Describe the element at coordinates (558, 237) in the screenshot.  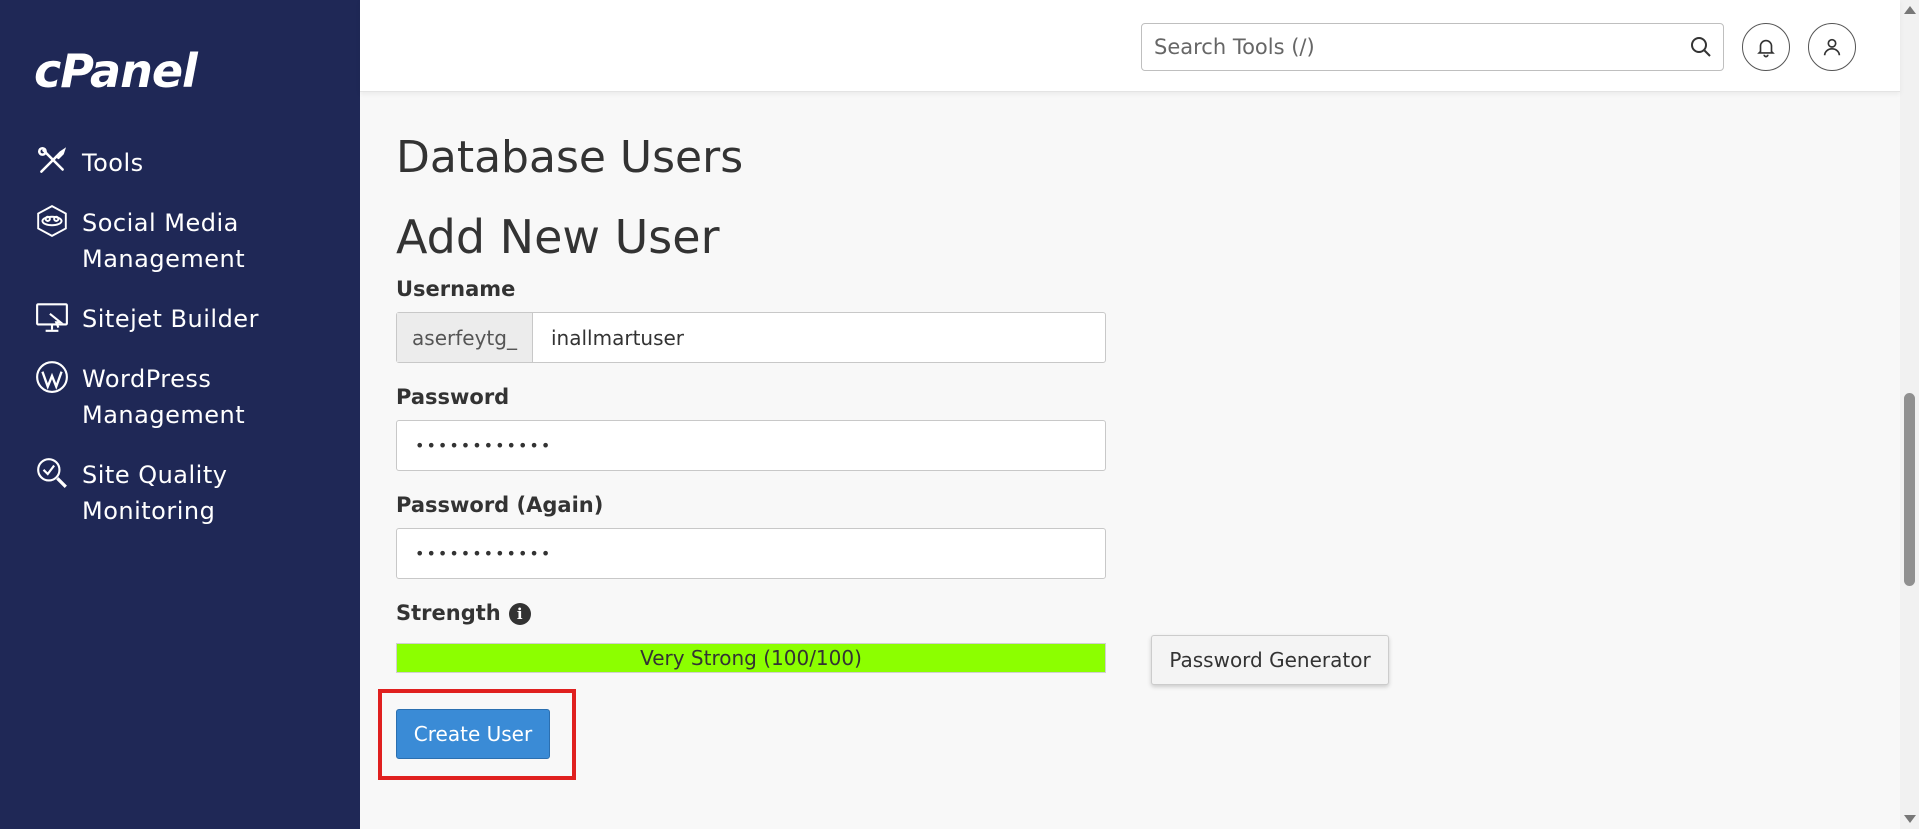
I see `section-title: Add New User` at that location.